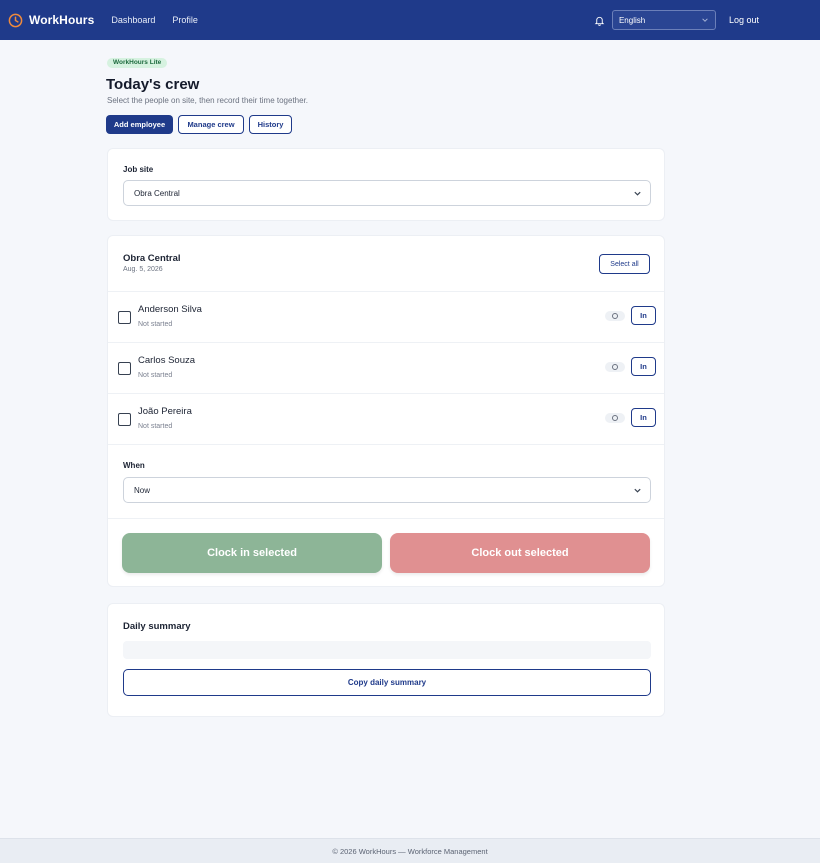 The height and width of the screenshot is (863, 820). Describe the element at coordinates (138, 169) in the screenshot. I see `job-site-label: Job site` at that location.